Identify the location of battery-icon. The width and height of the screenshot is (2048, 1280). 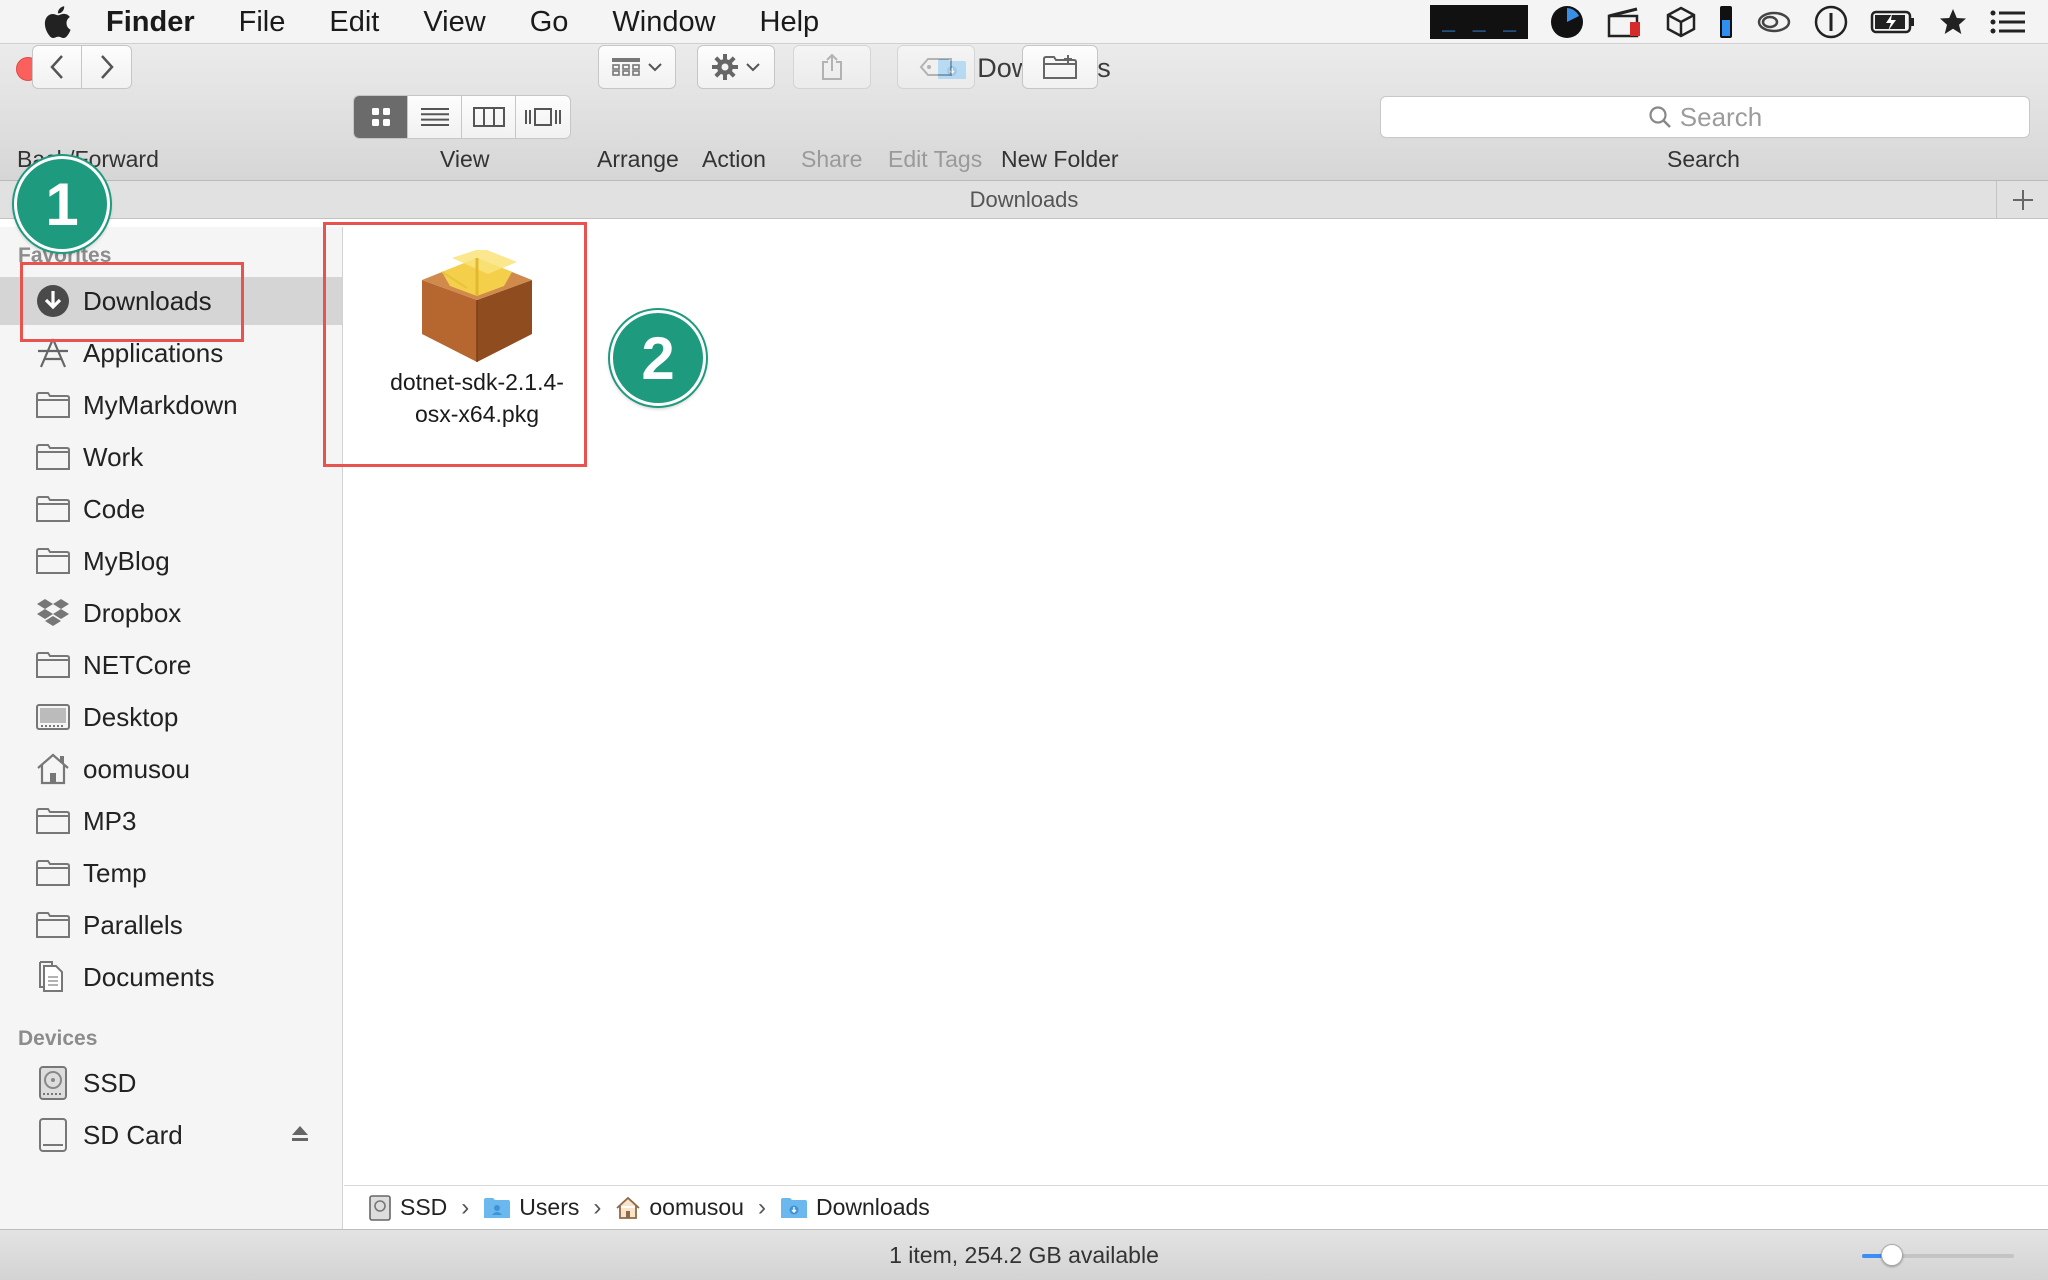
(1893, 22).